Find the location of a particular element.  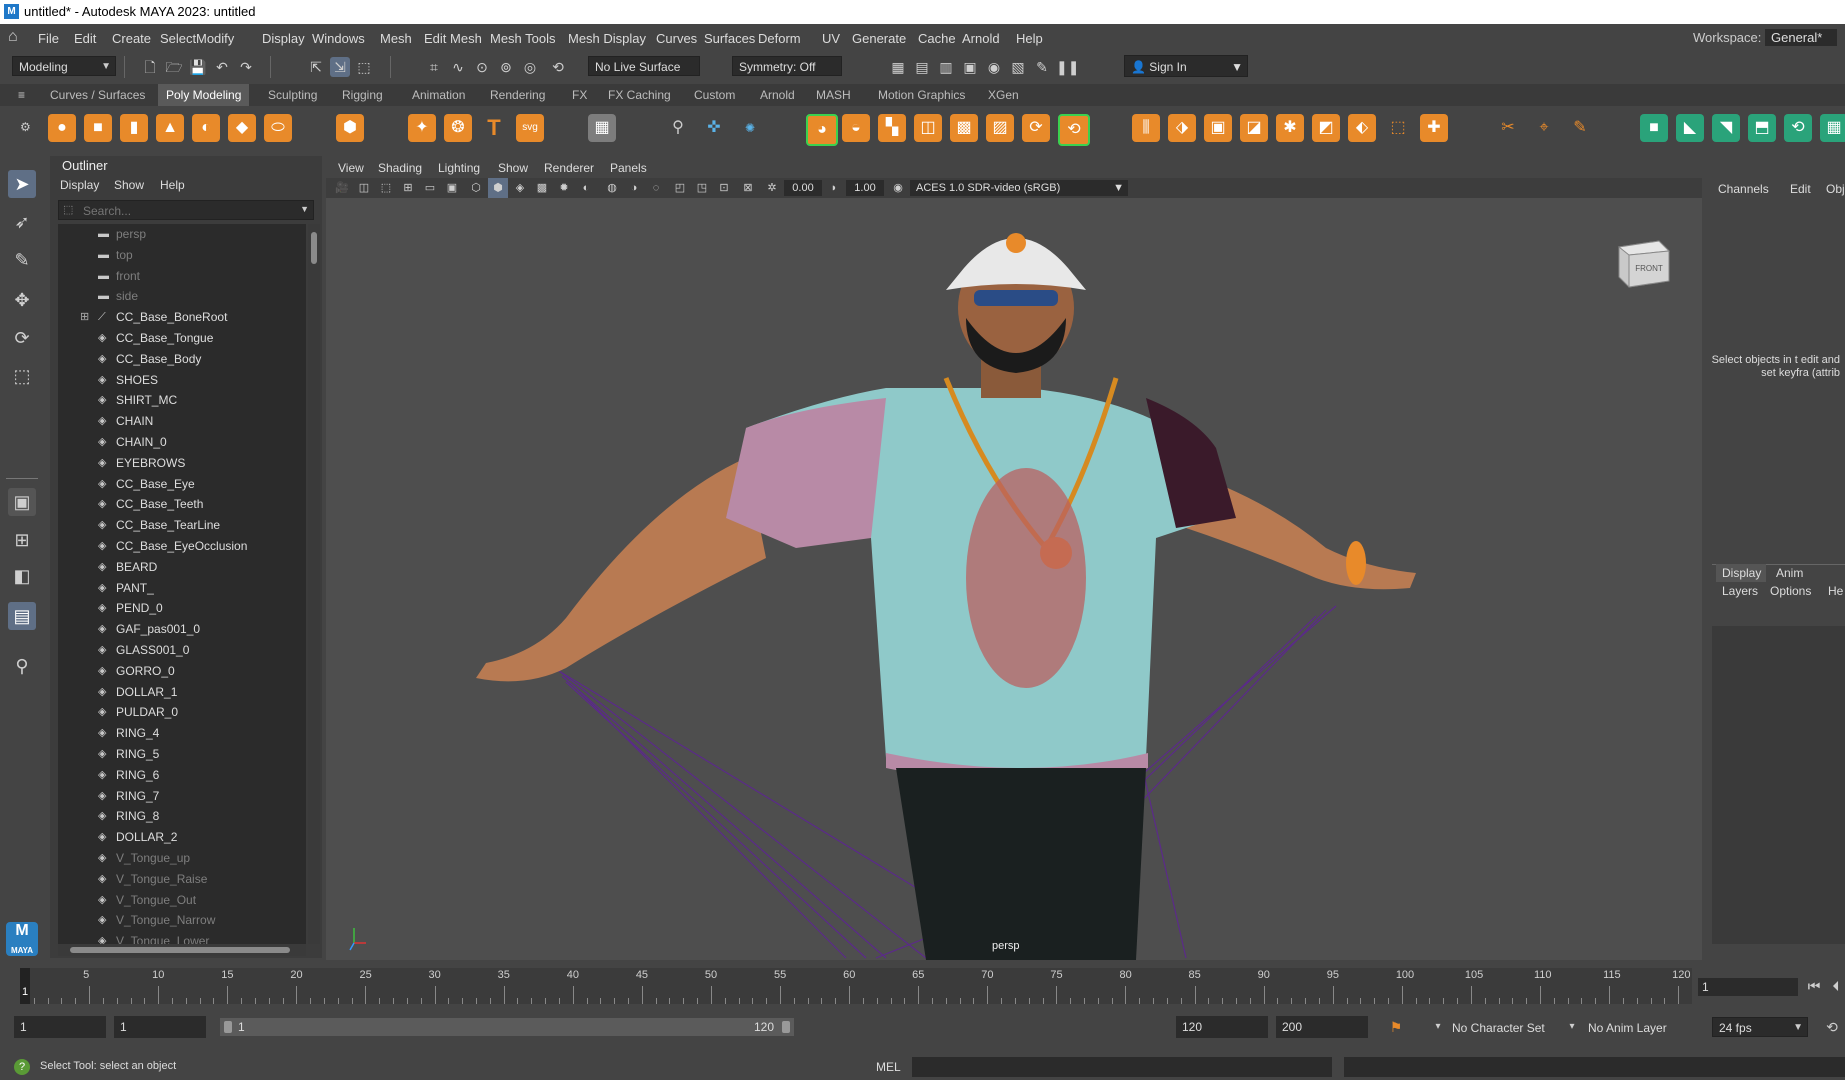

film-gate-icon: ▭ is located at coordinates (430, 188).